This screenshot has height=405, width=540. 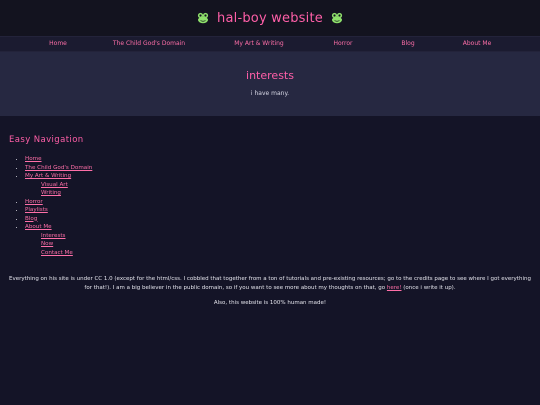 I want to click on list-item: Playlists, so click(x=282, y=210).